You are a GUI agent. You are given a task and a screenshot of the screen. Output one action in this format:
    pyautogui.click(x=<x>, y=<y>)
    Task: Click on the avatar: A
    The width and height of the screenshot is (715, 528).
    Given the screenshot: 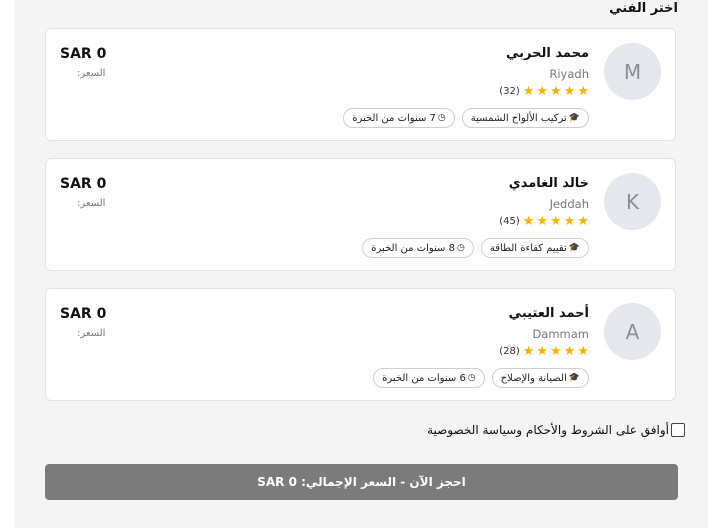 What is the action you would take?
    pyautogui.click(x=632, y=331)
    